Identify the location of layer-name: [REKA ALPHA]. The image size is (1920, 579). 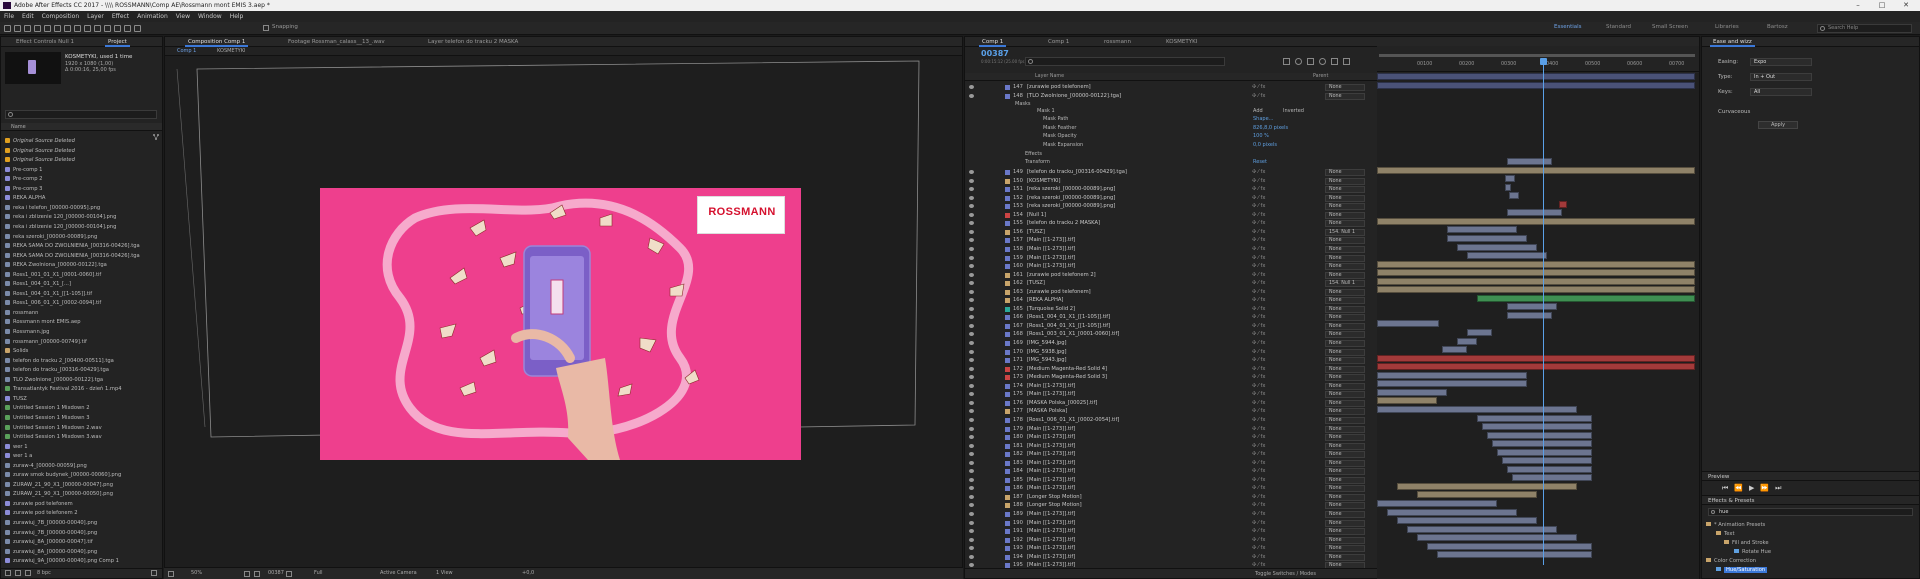
(1045, 300).